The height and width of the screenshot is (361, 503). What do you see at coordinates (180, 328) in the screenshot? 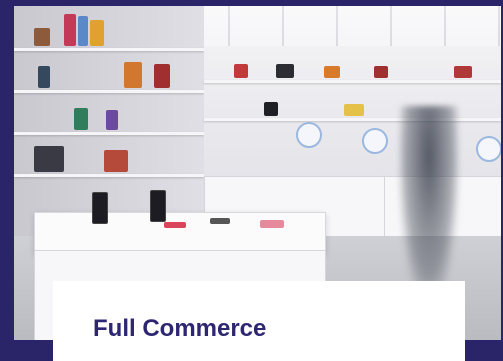
I see `card-title: Full Commerce` at bounding box center [180, 328].